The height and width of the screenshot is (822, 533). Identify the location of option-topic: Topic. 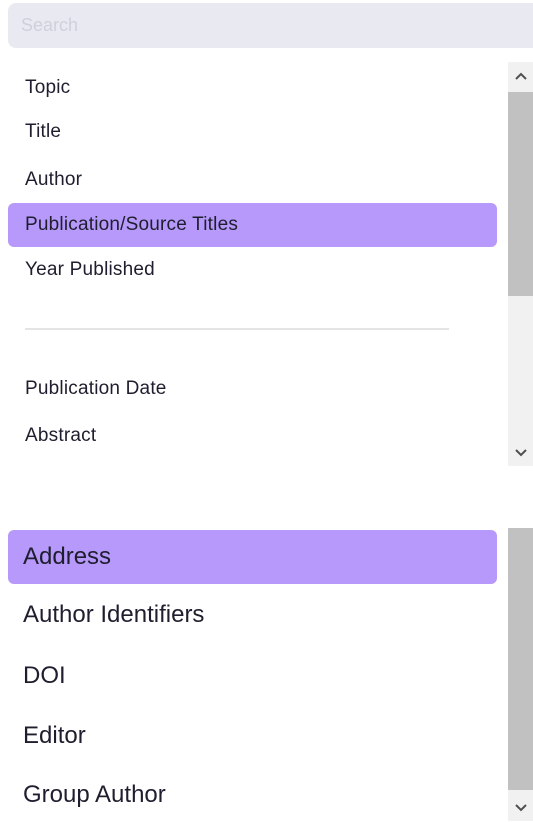
(252, 88).